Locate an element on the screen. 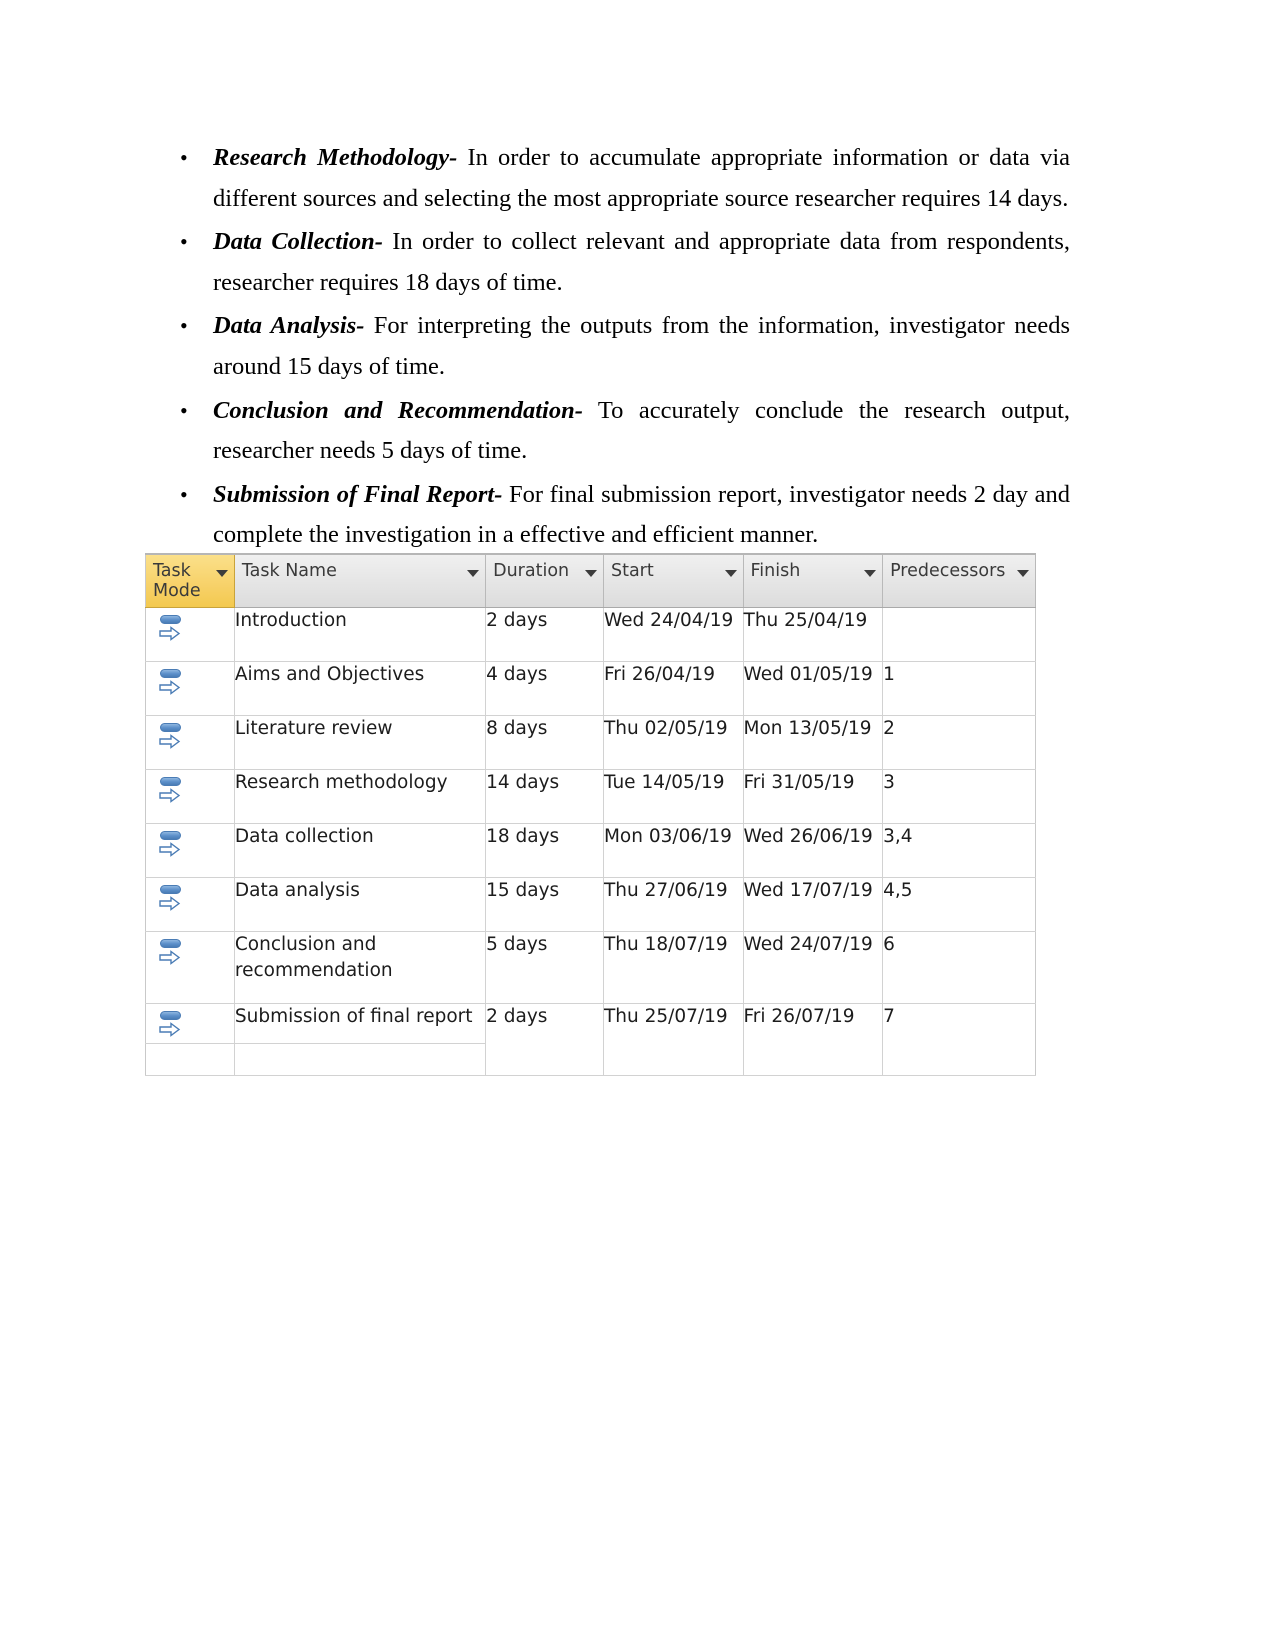 This screenshot has height=1651, width=1275. cell-start: Mon 03/06/19 is located at coordinates (673, 850).